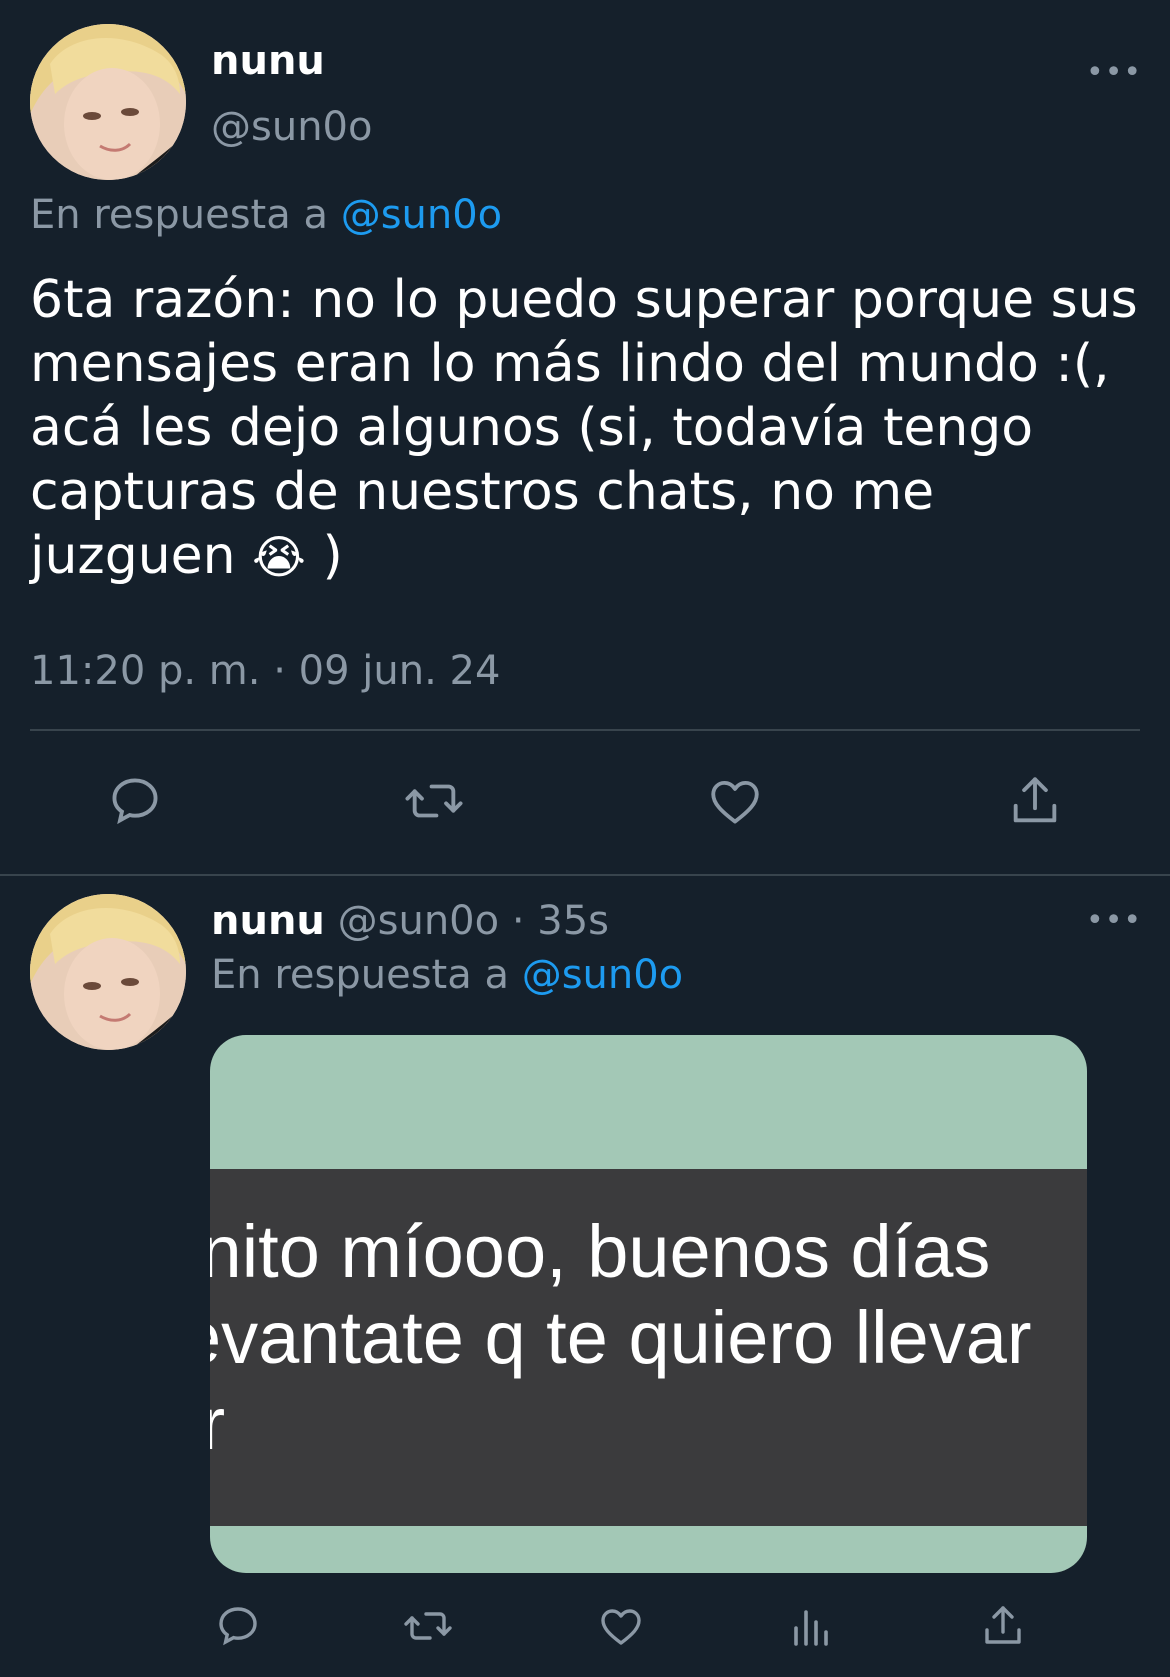  What do you see at coordinates (332, 556) in the screenshot?
I see `tweet-text-end: )` at bounding box center [332, 556].